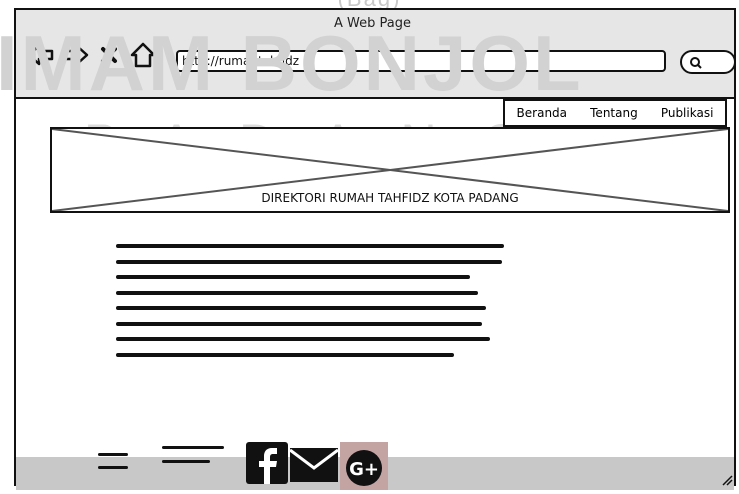  Describe the element at coordinates (687, 113) in the screenshot. I see `nav-item-publikasi: Publikasi` at that location.